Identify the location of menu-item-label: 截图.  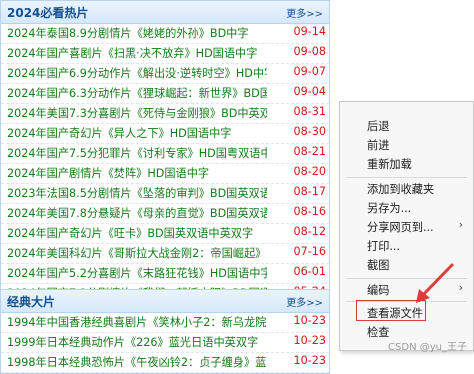
(378, 265).